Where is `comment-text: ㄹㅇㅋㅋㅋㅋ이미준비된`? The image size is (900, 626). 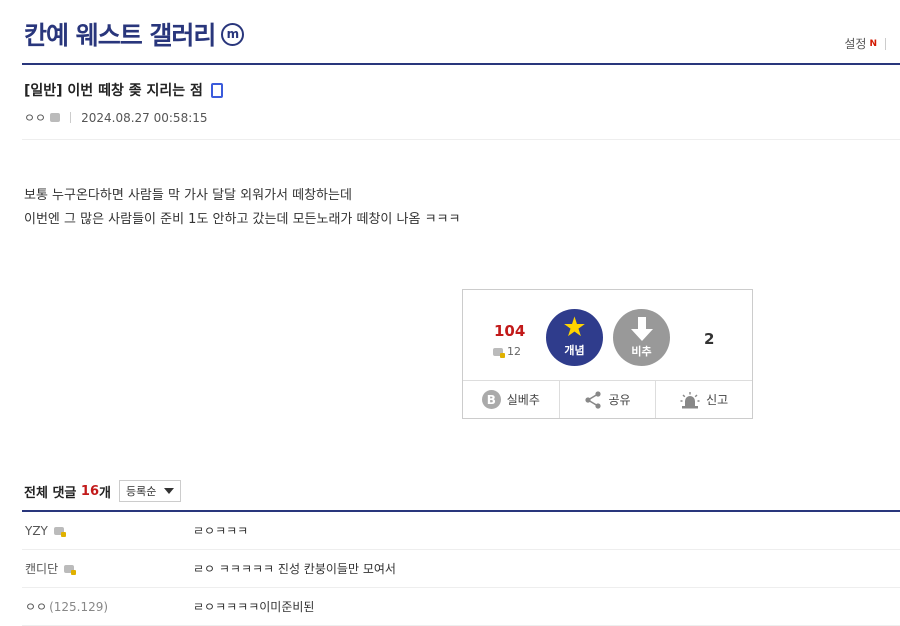
comment-text: ㄹㅇㅋㅋㅋㅋ이미준비된 is located at coordinates (254, 607).